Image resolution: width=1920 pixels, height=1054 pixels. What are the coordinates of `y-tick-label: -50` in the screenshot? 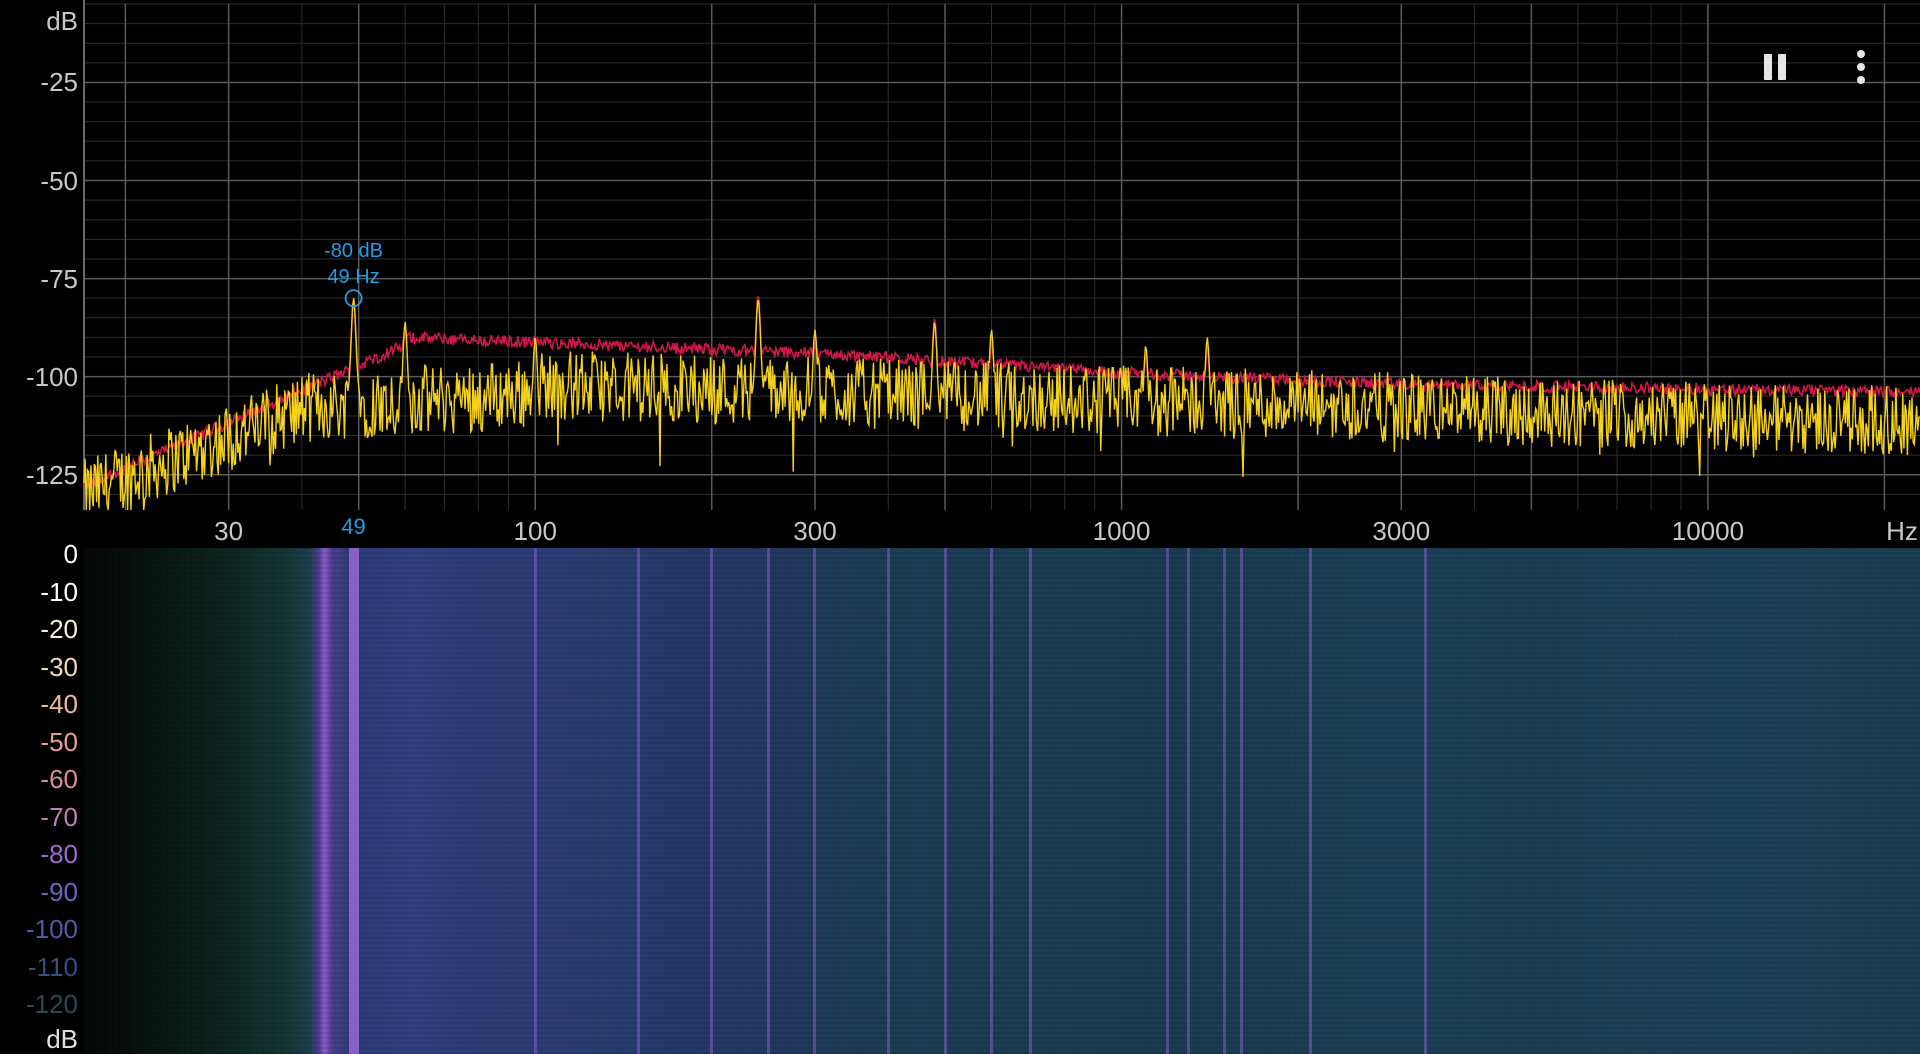 It's located at (59, 180).